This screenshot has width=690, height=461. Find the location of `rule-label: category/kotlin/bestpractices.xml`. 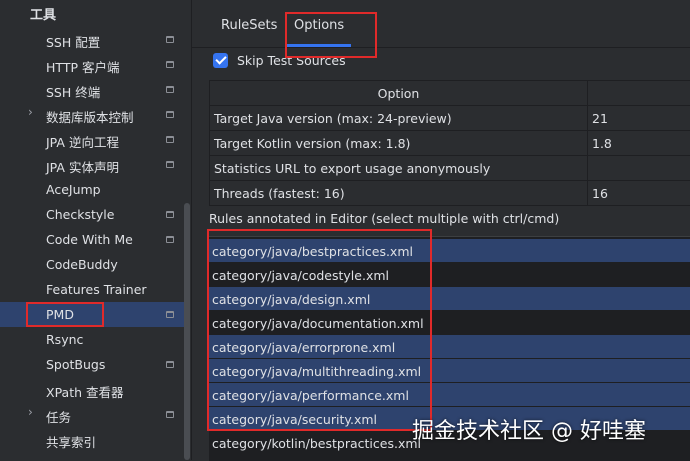

rule-label: category/kotlin/bestpractices.xml is located at coordinates (316, 443).